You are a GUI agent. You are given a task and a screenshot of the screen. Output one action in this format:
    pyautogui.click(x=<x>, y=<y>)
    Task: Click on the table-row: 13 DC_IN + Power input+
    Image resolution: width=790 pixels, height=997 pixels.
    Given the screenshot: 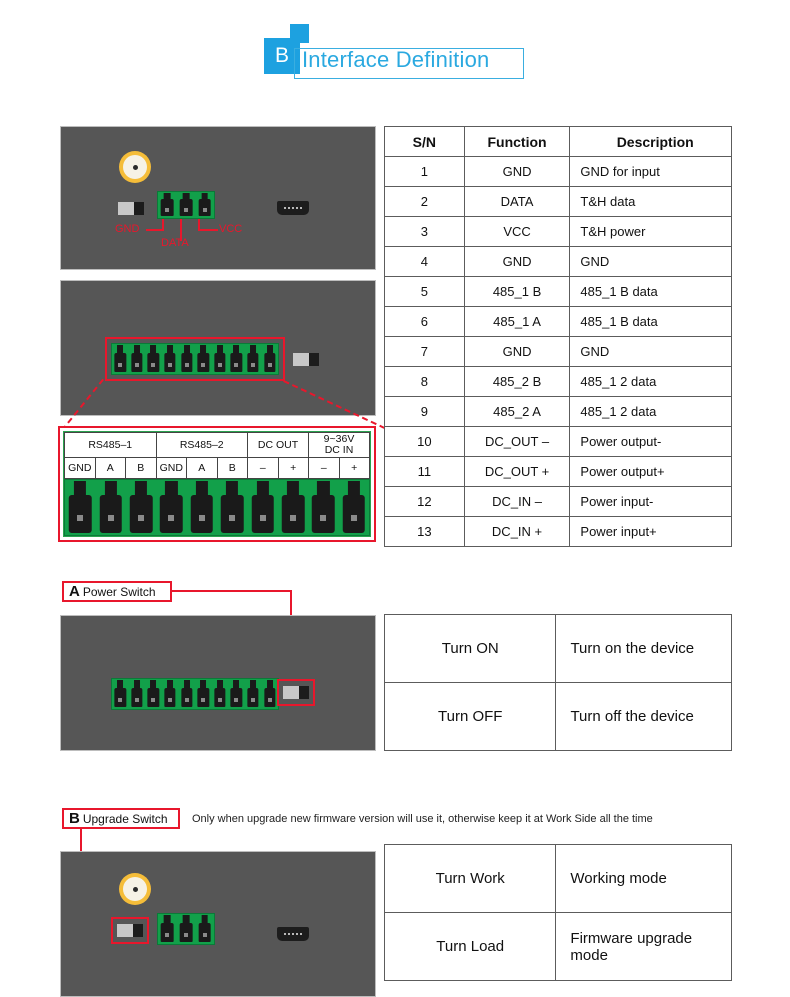 What is the action you would take?
    pyautogui.click(x=558, y=531)
    